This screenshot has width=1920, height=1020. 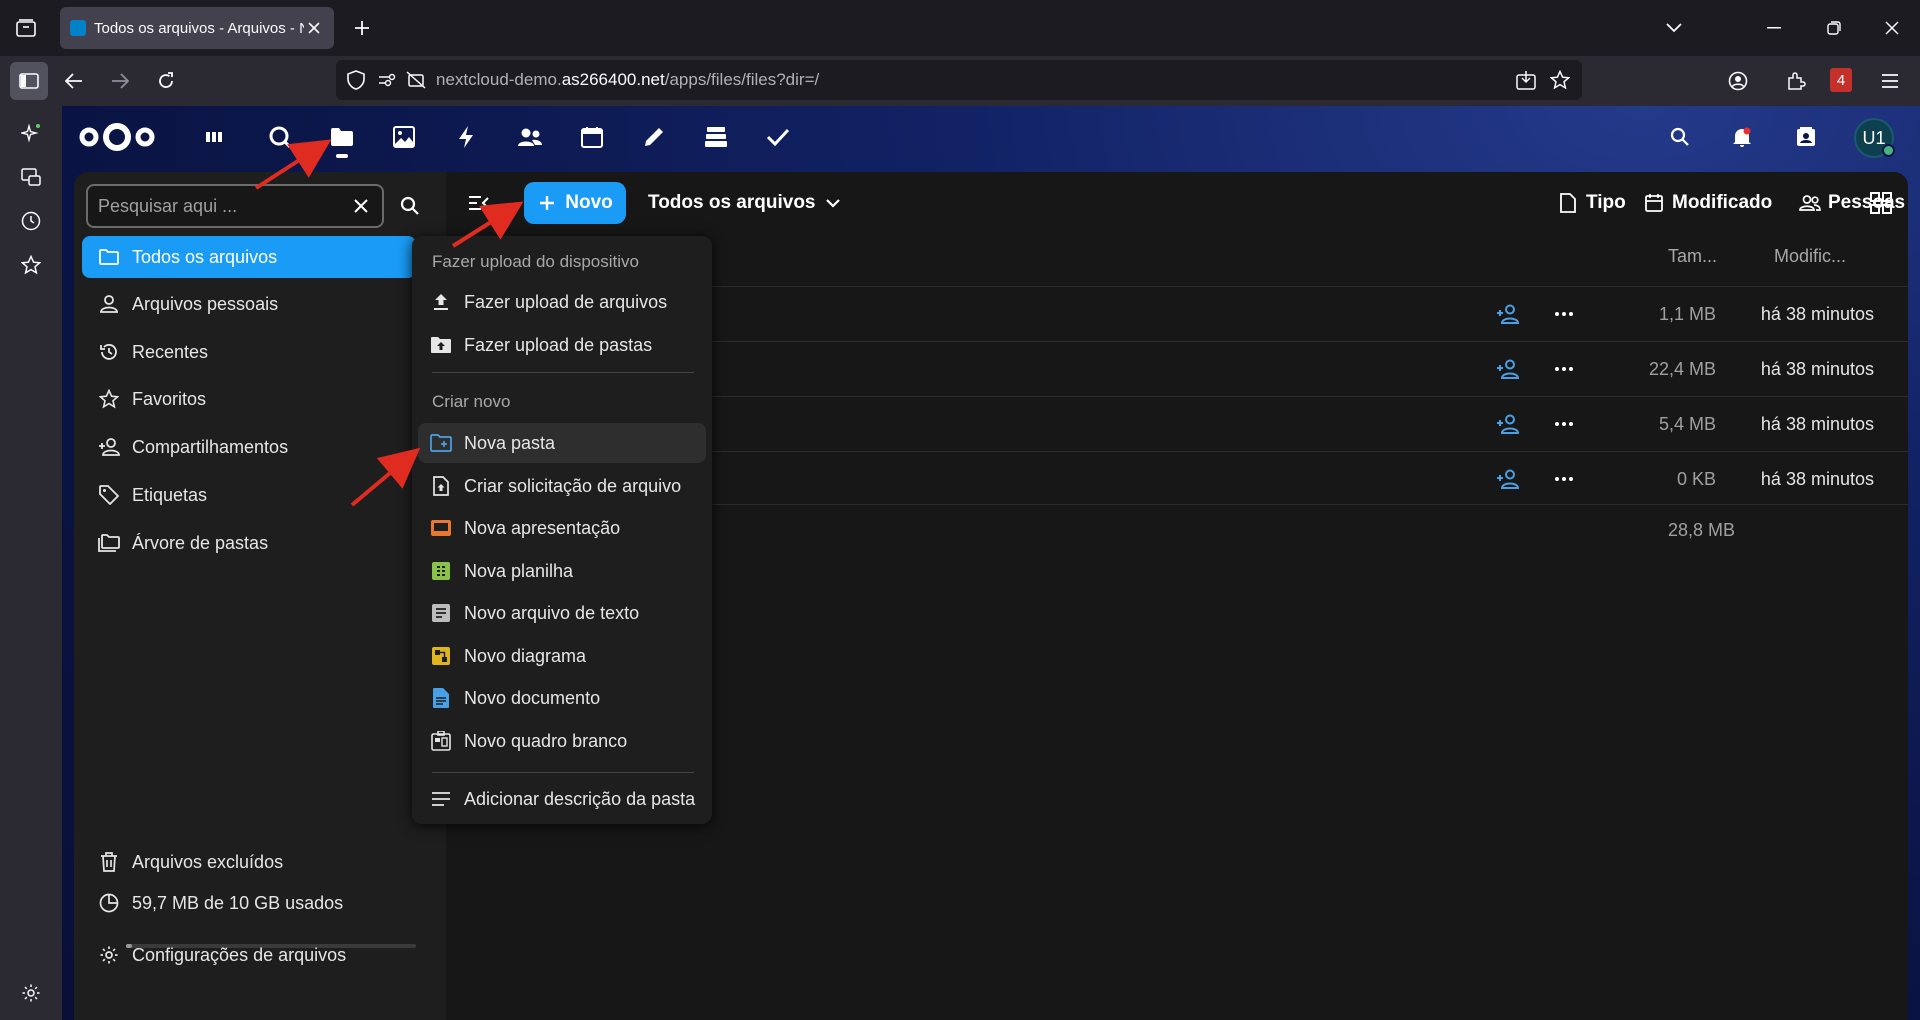 I want to click on photos-icon, so click(x=404, y=137).